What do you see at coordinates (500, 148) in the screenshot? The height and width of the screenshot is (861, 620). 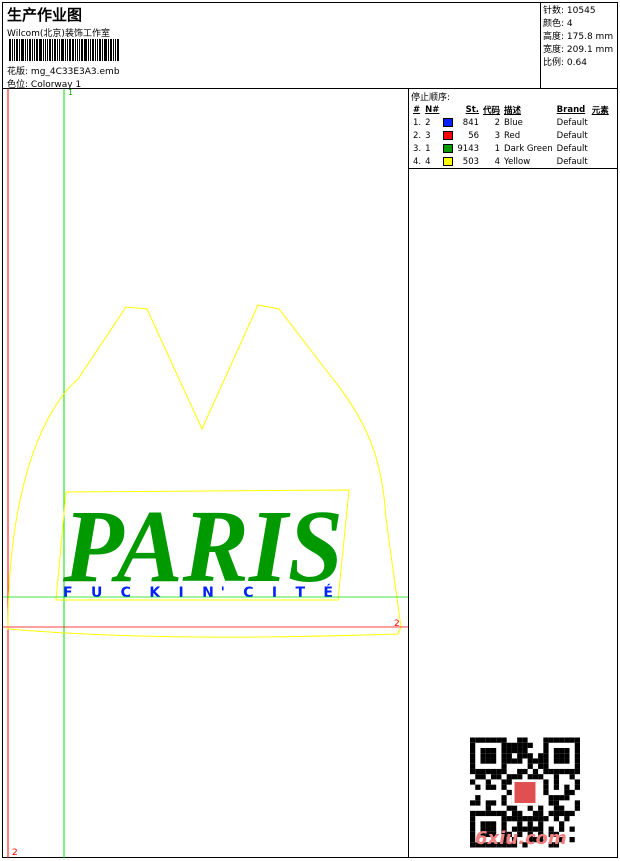 I see `stop-row: 3. 1 9143 1 Dark Green Default` at bounding box center [500, 148].